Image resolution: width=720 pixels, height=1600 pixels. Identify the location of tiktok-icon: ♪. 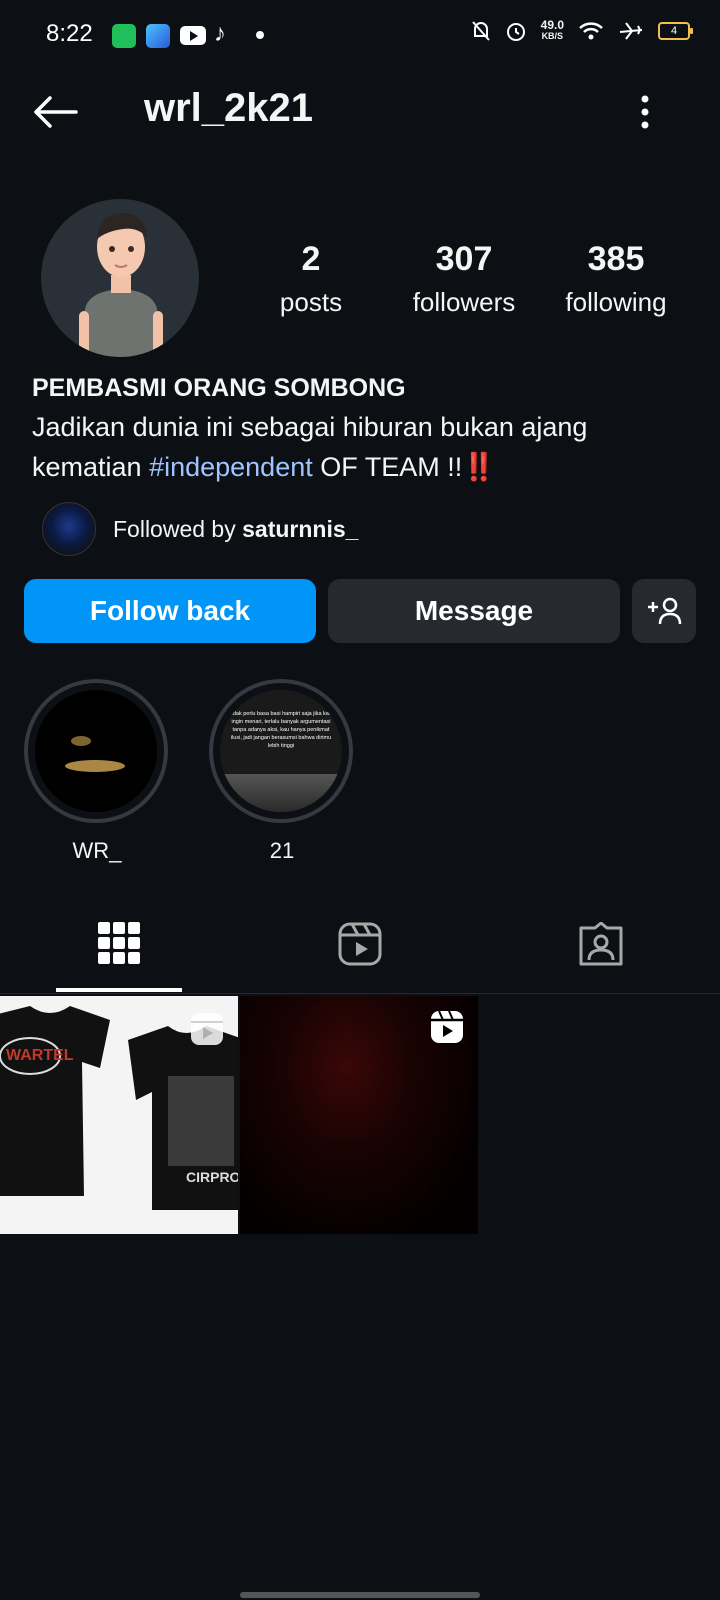
(220, 33).